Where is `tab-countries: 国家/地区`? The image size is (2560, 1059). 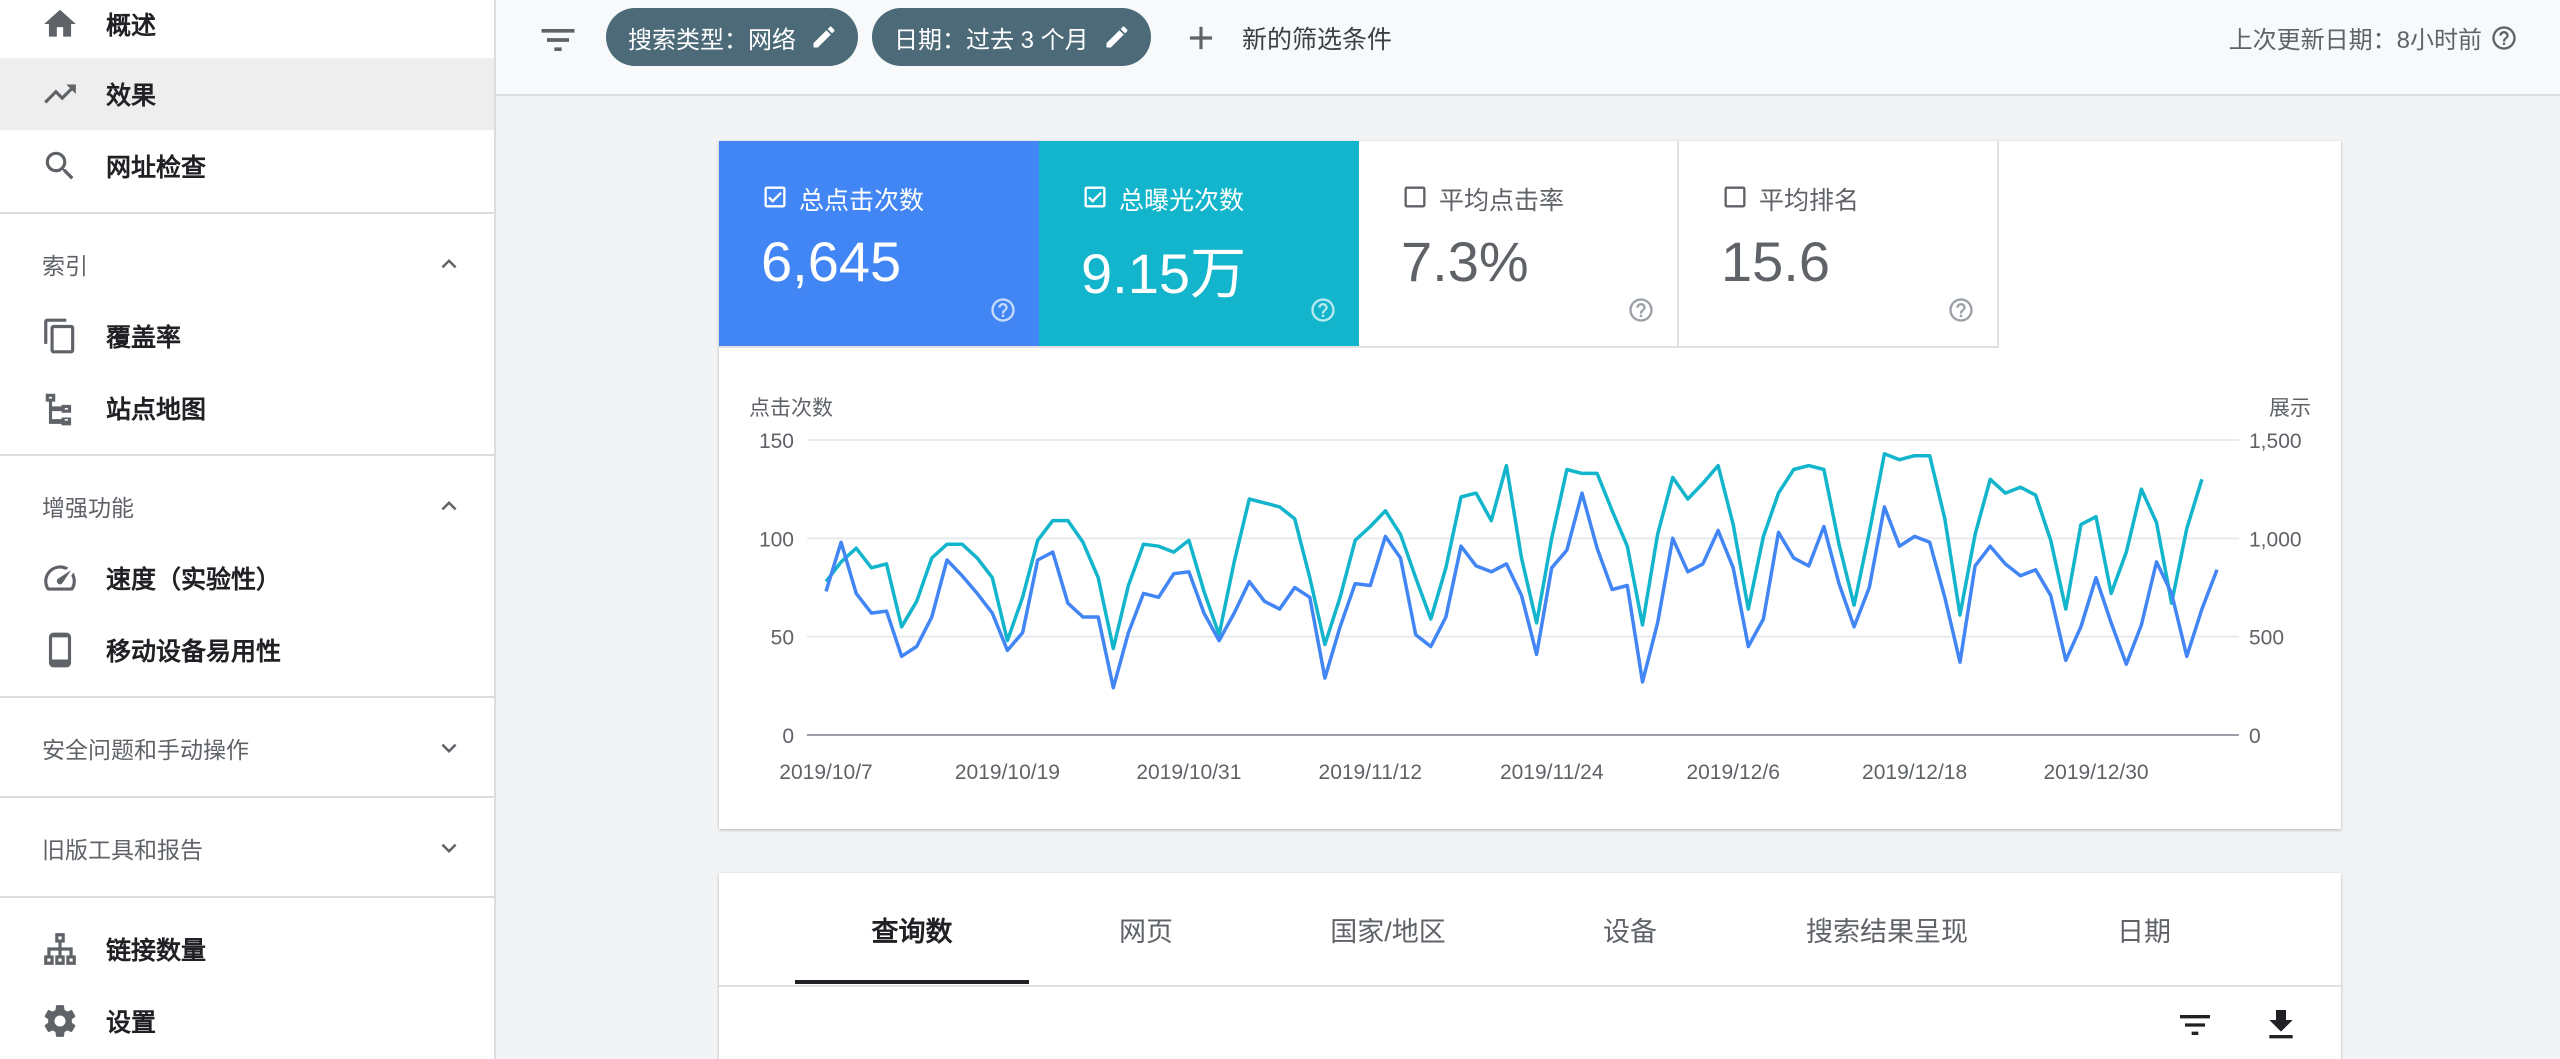
tab-countries: 国家/地区 is located at coordinates (1388, 929).